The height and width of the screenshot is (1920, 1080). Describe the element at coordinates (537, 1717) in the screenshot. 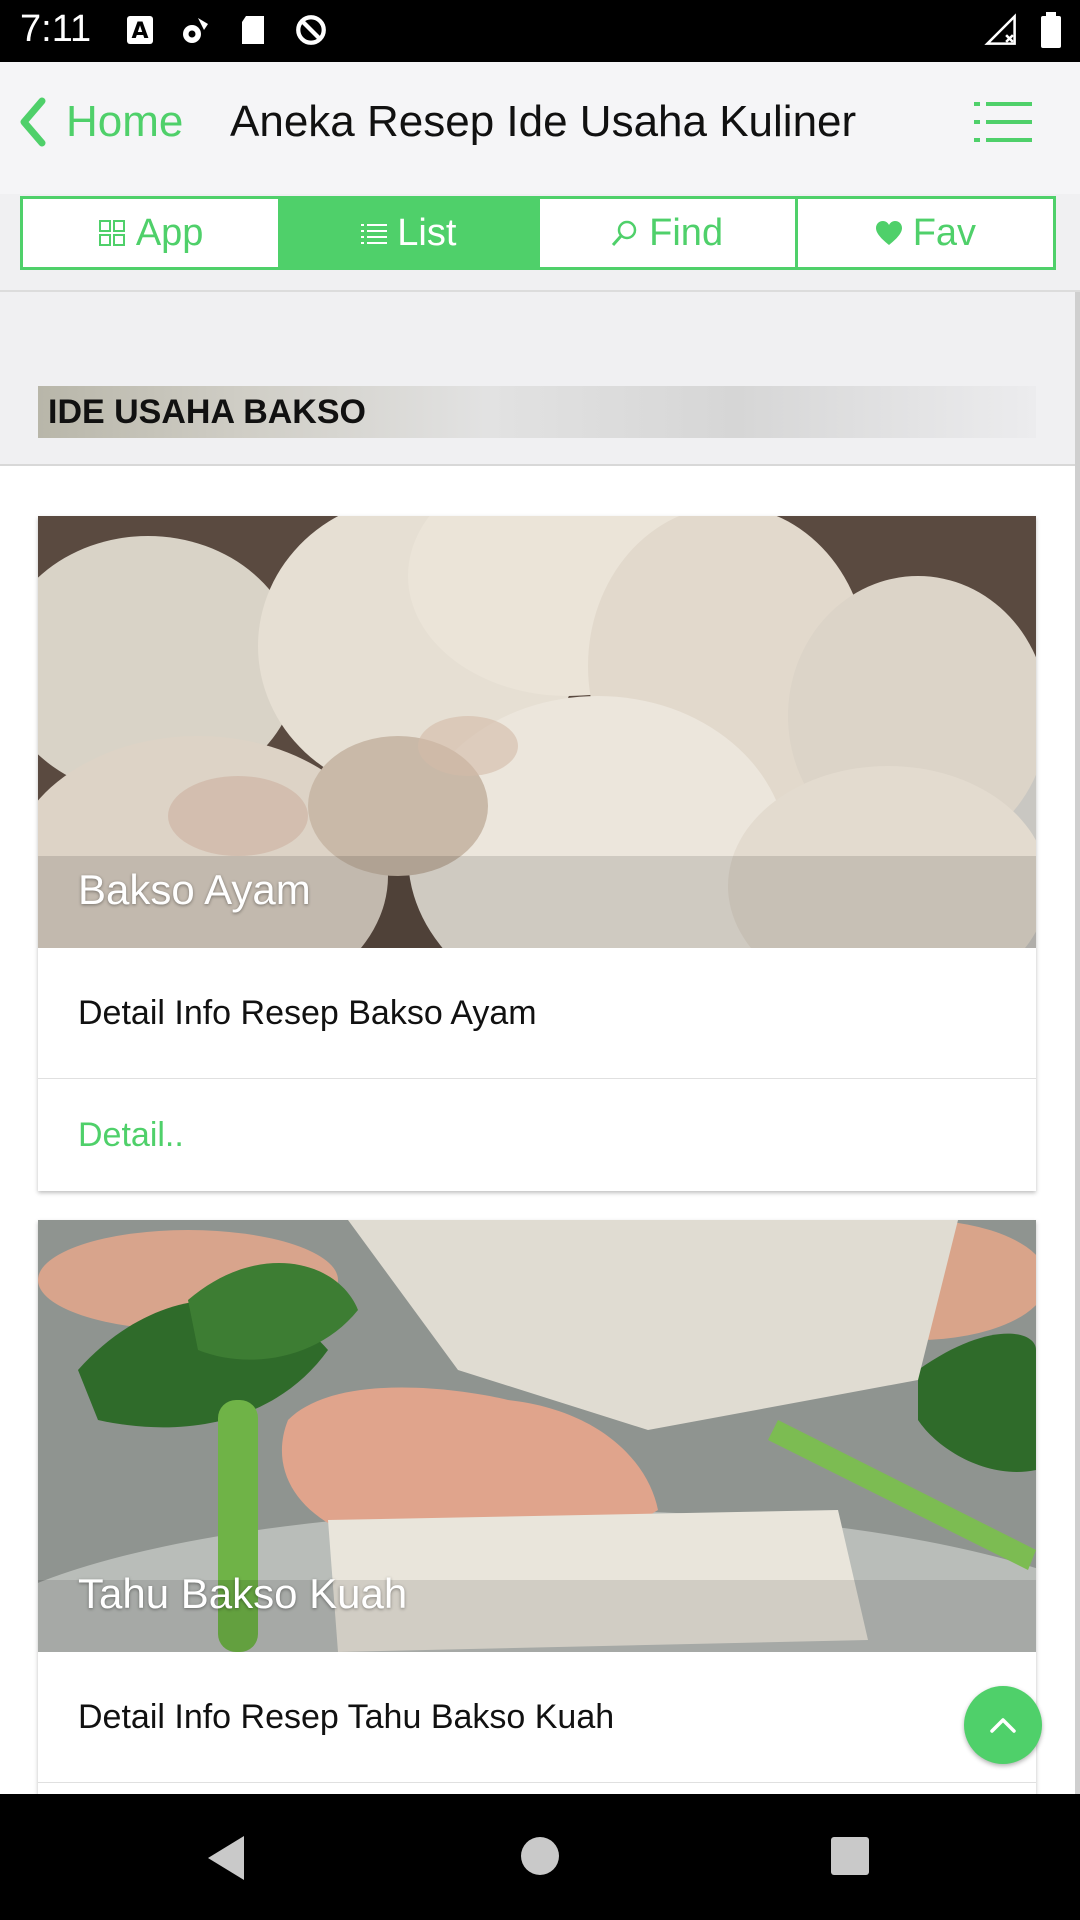

I see `recipe-description: Detail Info Resep Tahu Bakso Kuah` at that location.